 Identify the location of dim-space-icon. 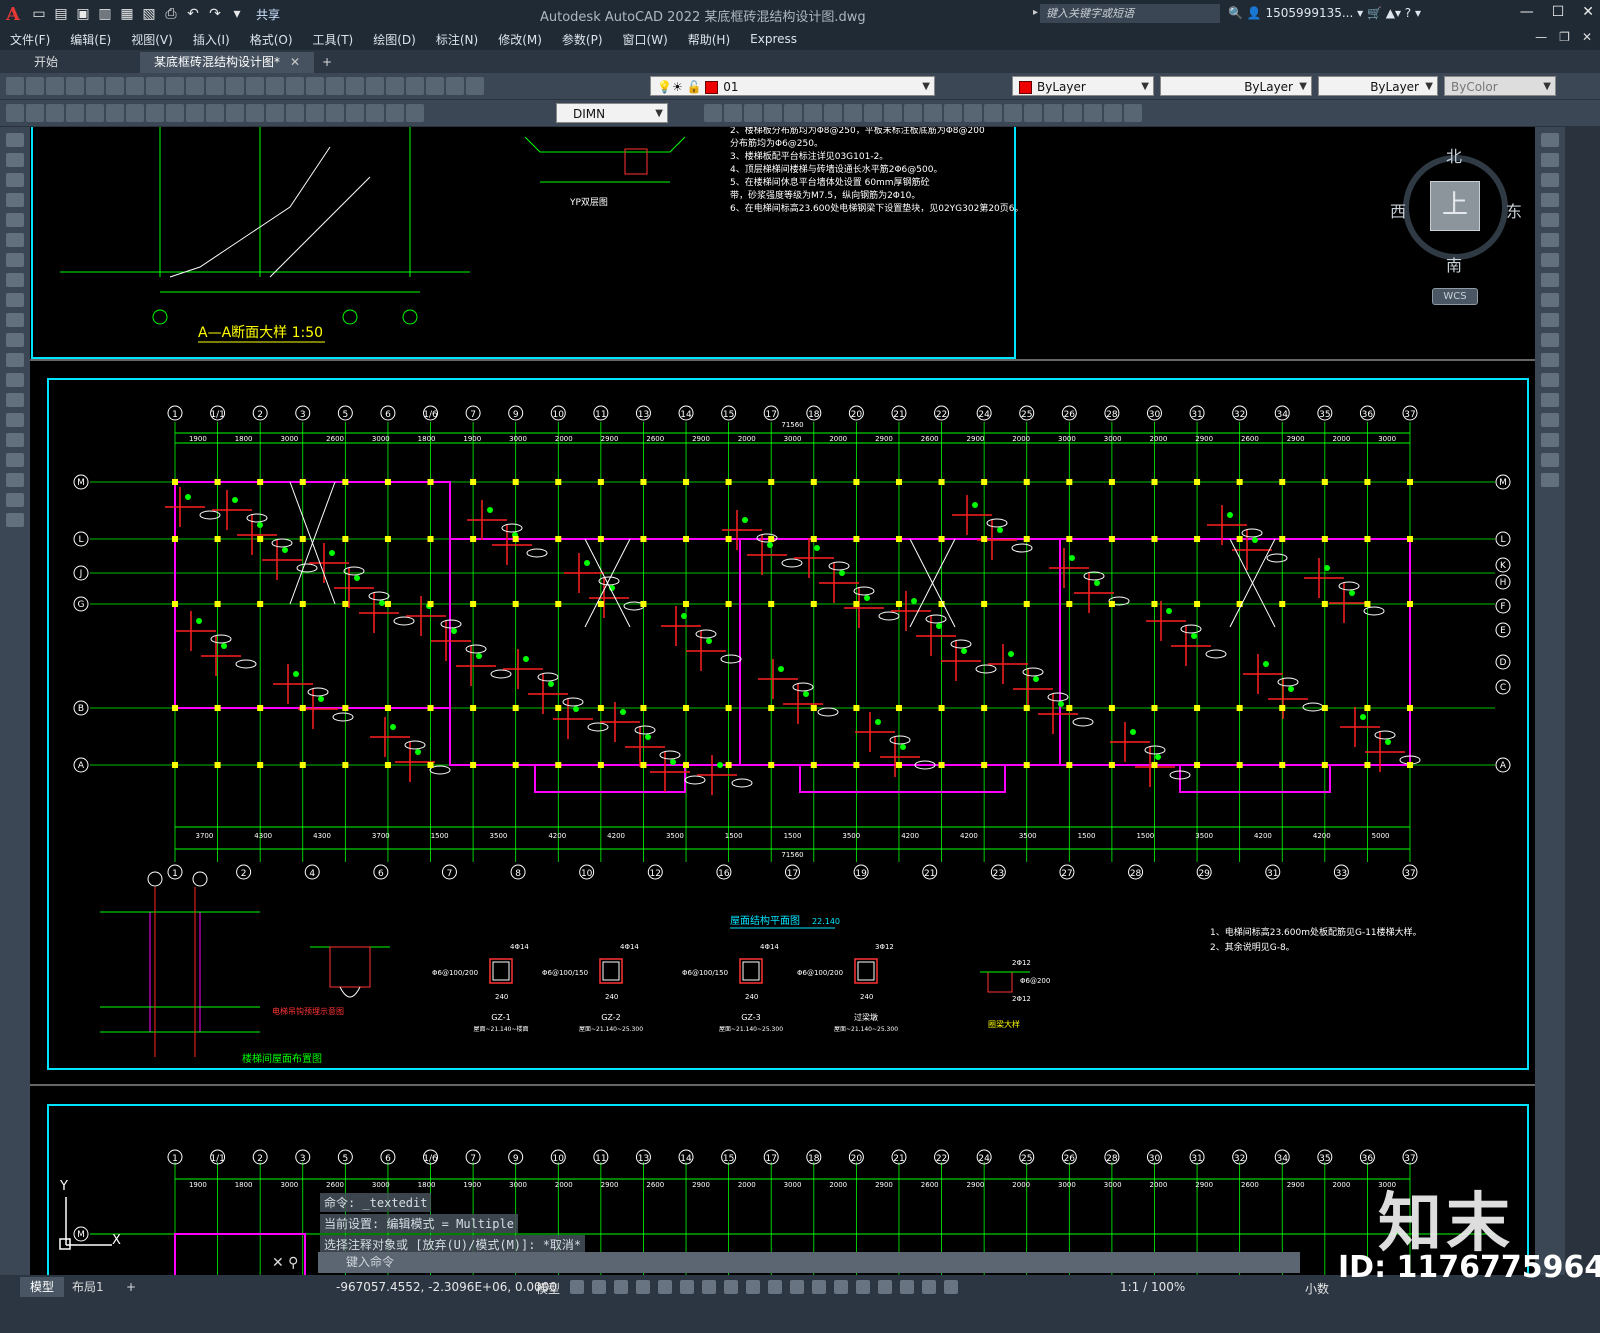
(235, 113).